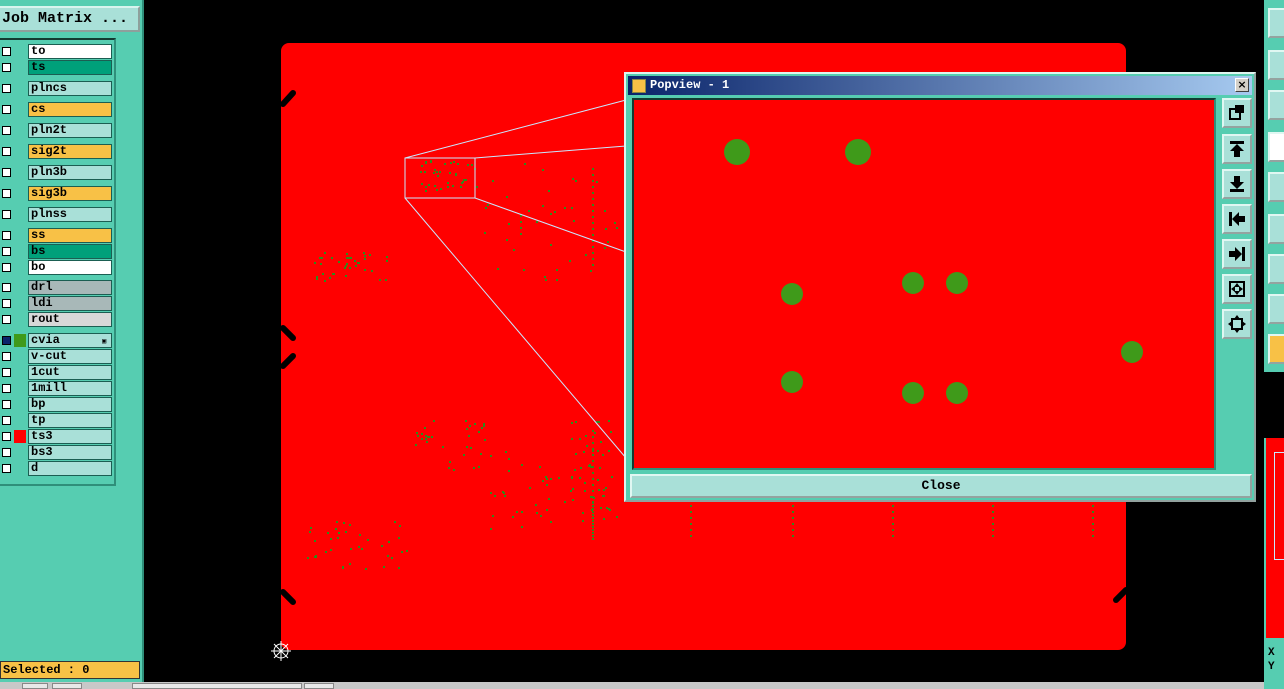 Image resolution: width=1284 pixels, height=689 pixels. I want to click on layer-name: bp, so click(70, 404).